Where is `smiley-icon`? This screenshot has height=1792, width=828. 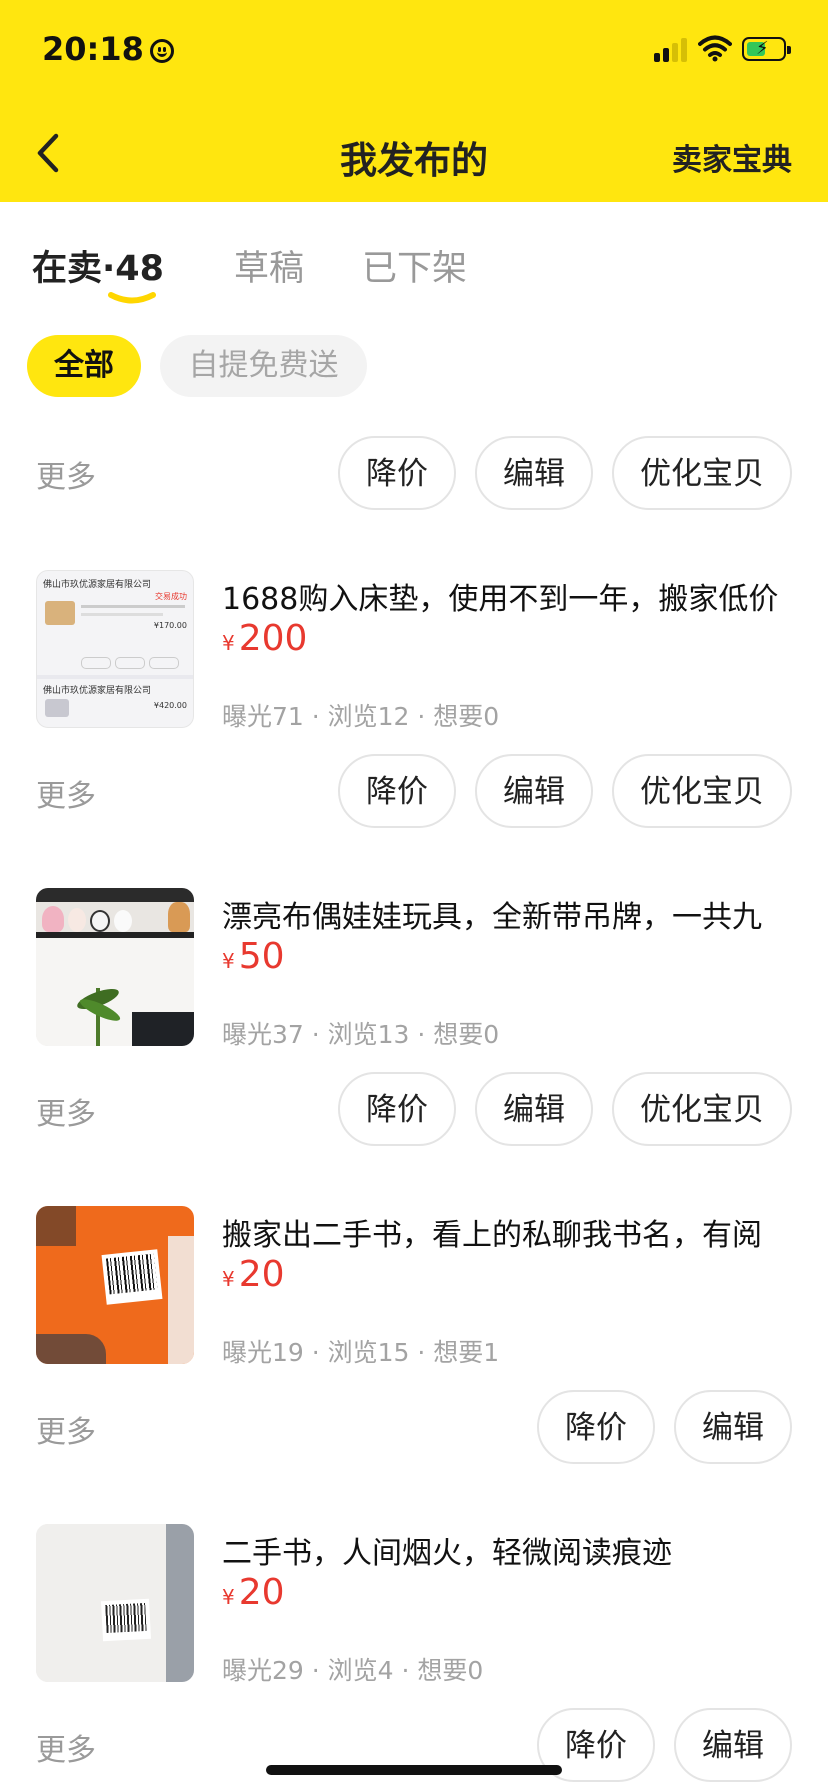
smiley-icon is located at coordinates (161, 51).